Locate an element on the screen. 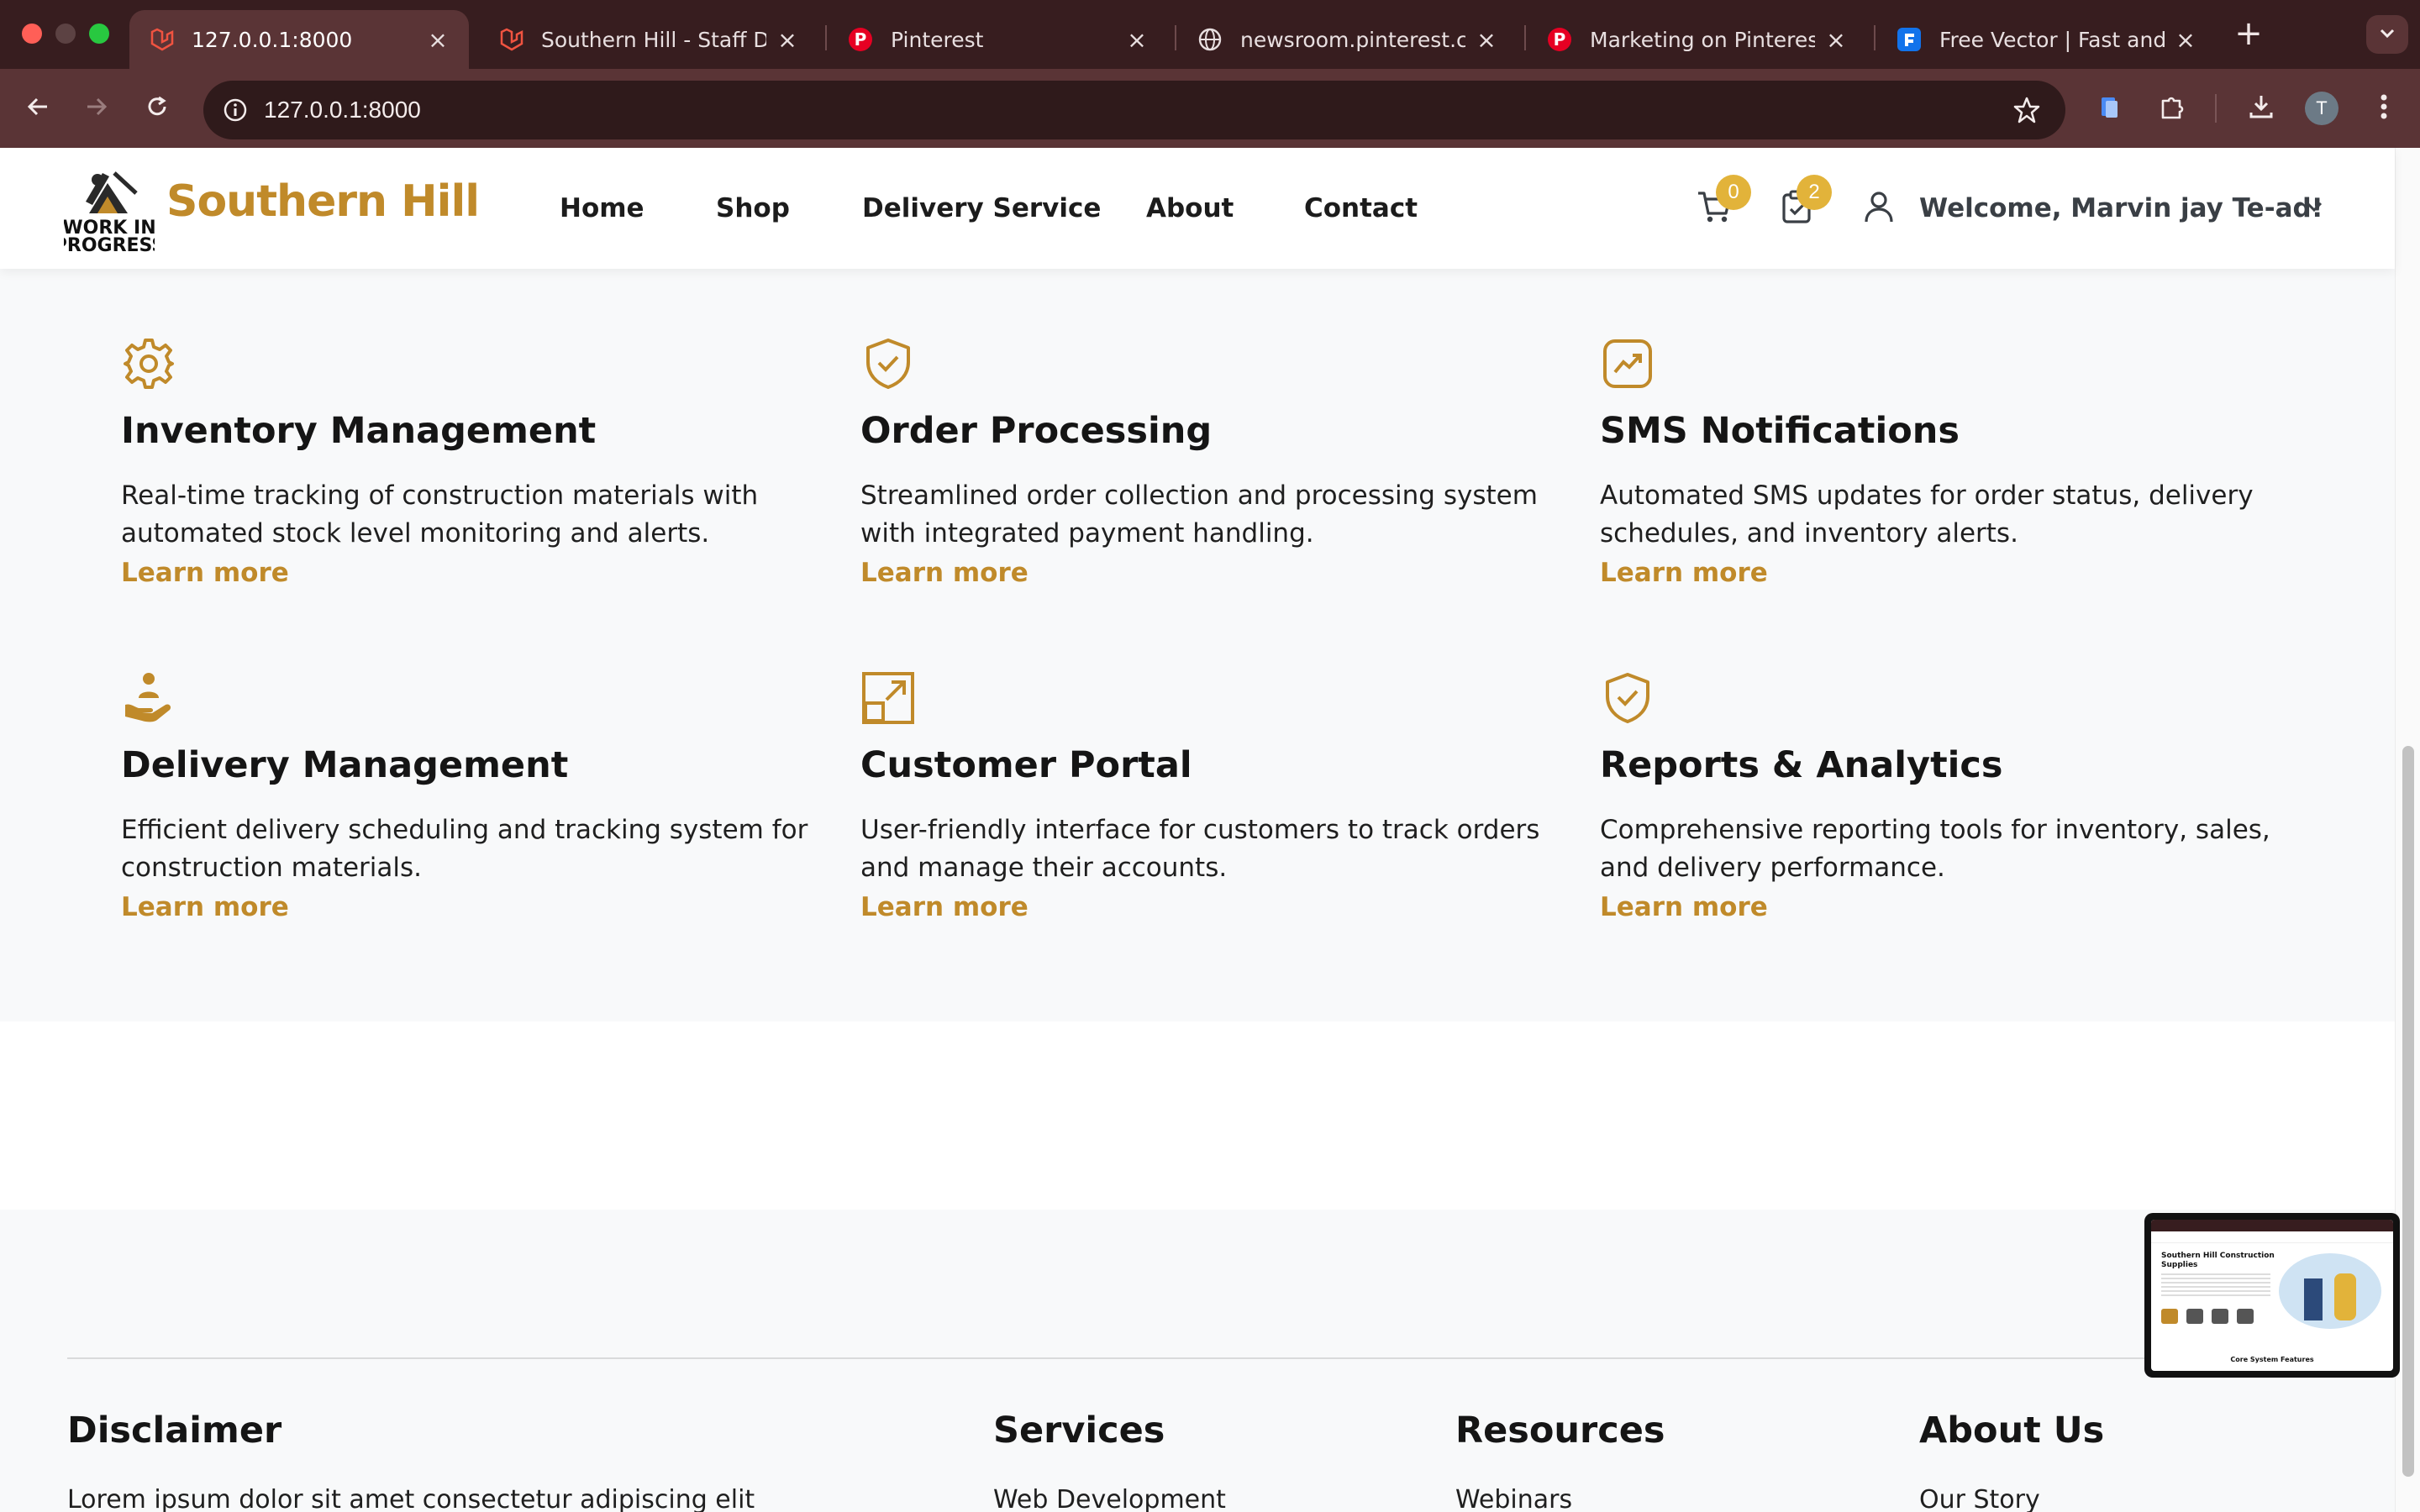 Image resolution: width=2420 pixels, height=1512 pixels. nav-home: Home is located at coordinates (602, 208).